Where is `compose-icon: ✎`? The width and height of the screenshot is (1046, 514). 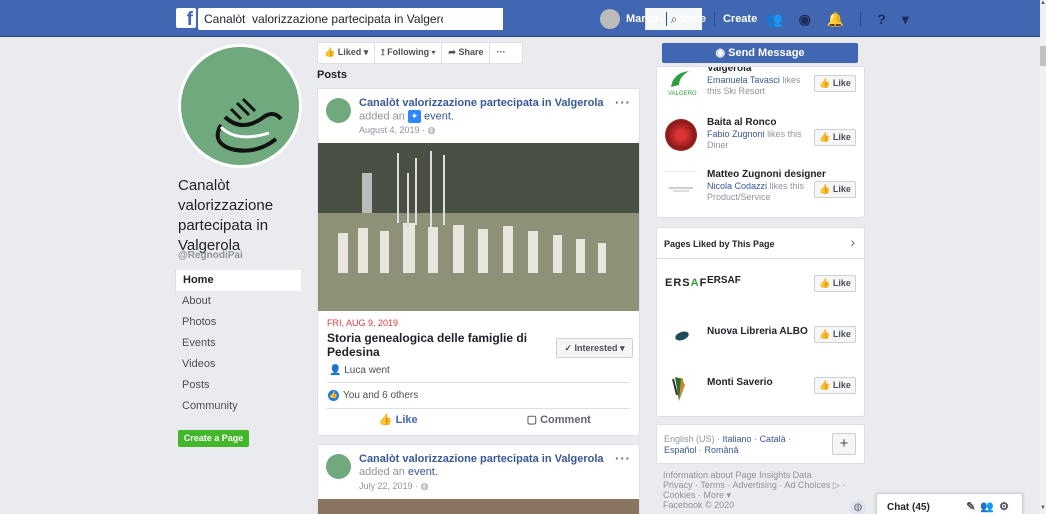
compose-icon: ✎ is located at coordinates (973, 507).